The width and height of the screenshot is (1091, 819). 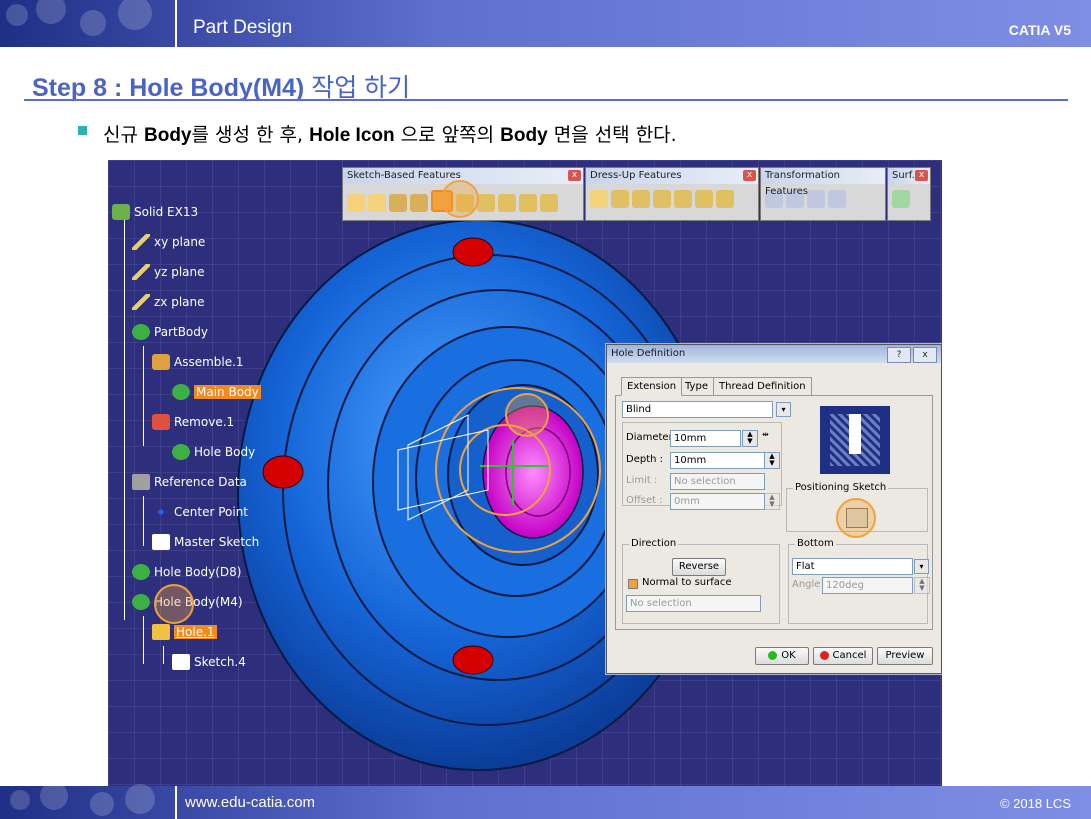 What do you see at coordinates (216, 393) in the screenshot?
I see `tree-item-main-body: Main Body` at bounding box center [216, 393].